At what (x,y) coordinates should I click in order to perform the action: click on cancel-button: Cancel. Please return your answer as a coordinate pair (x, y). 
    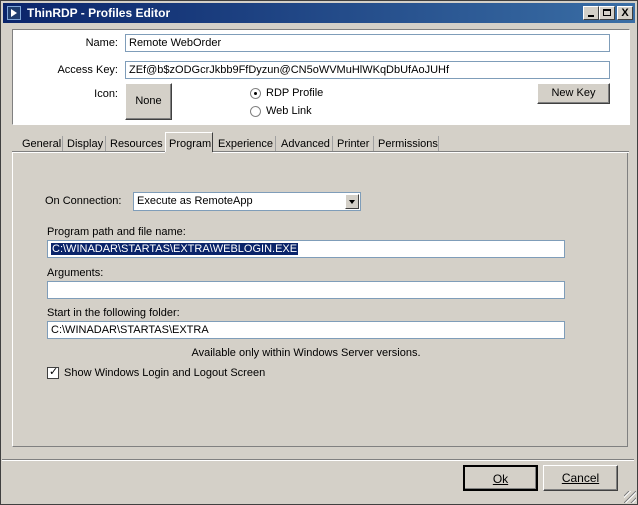
    Looking at the image, I should click on (580, 478).